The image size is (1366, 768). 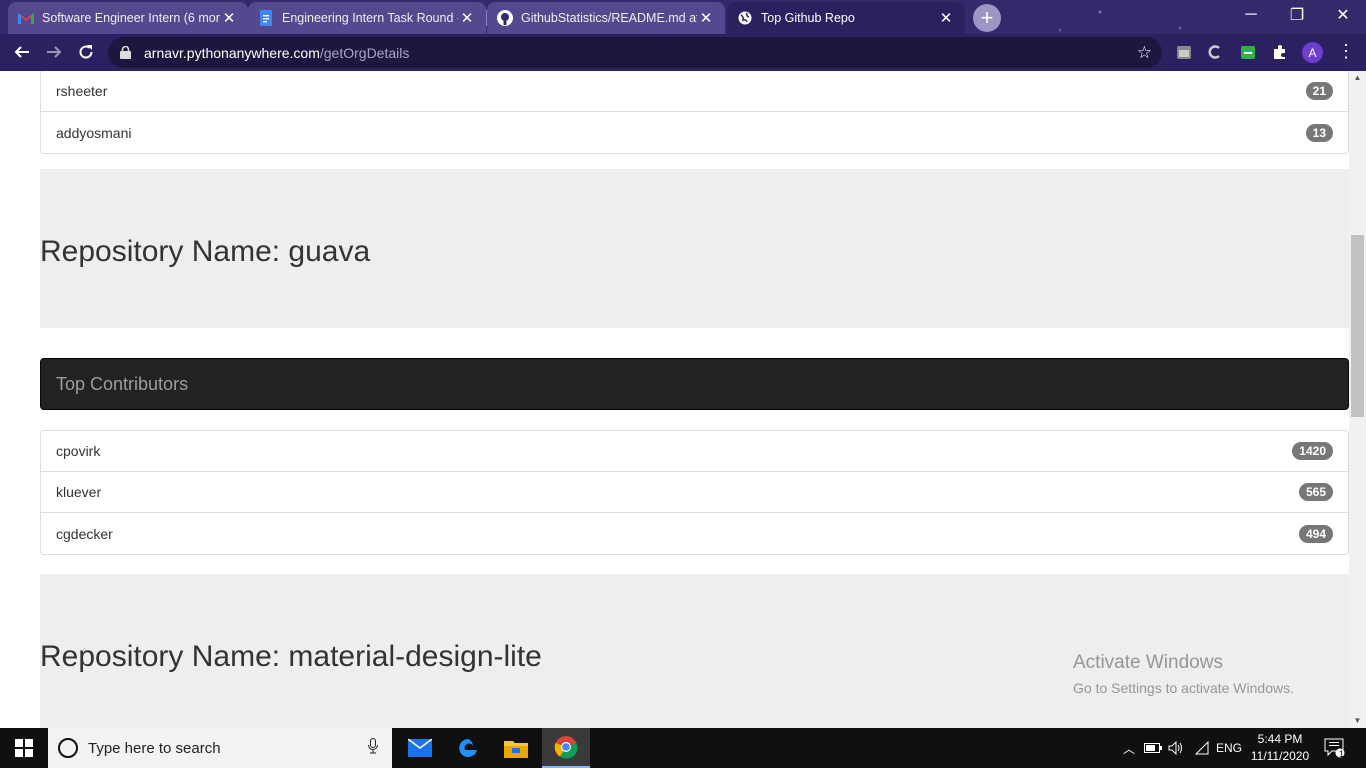 I want to click on watermark-title: Activate Windows, so click(x=1148, y=662).